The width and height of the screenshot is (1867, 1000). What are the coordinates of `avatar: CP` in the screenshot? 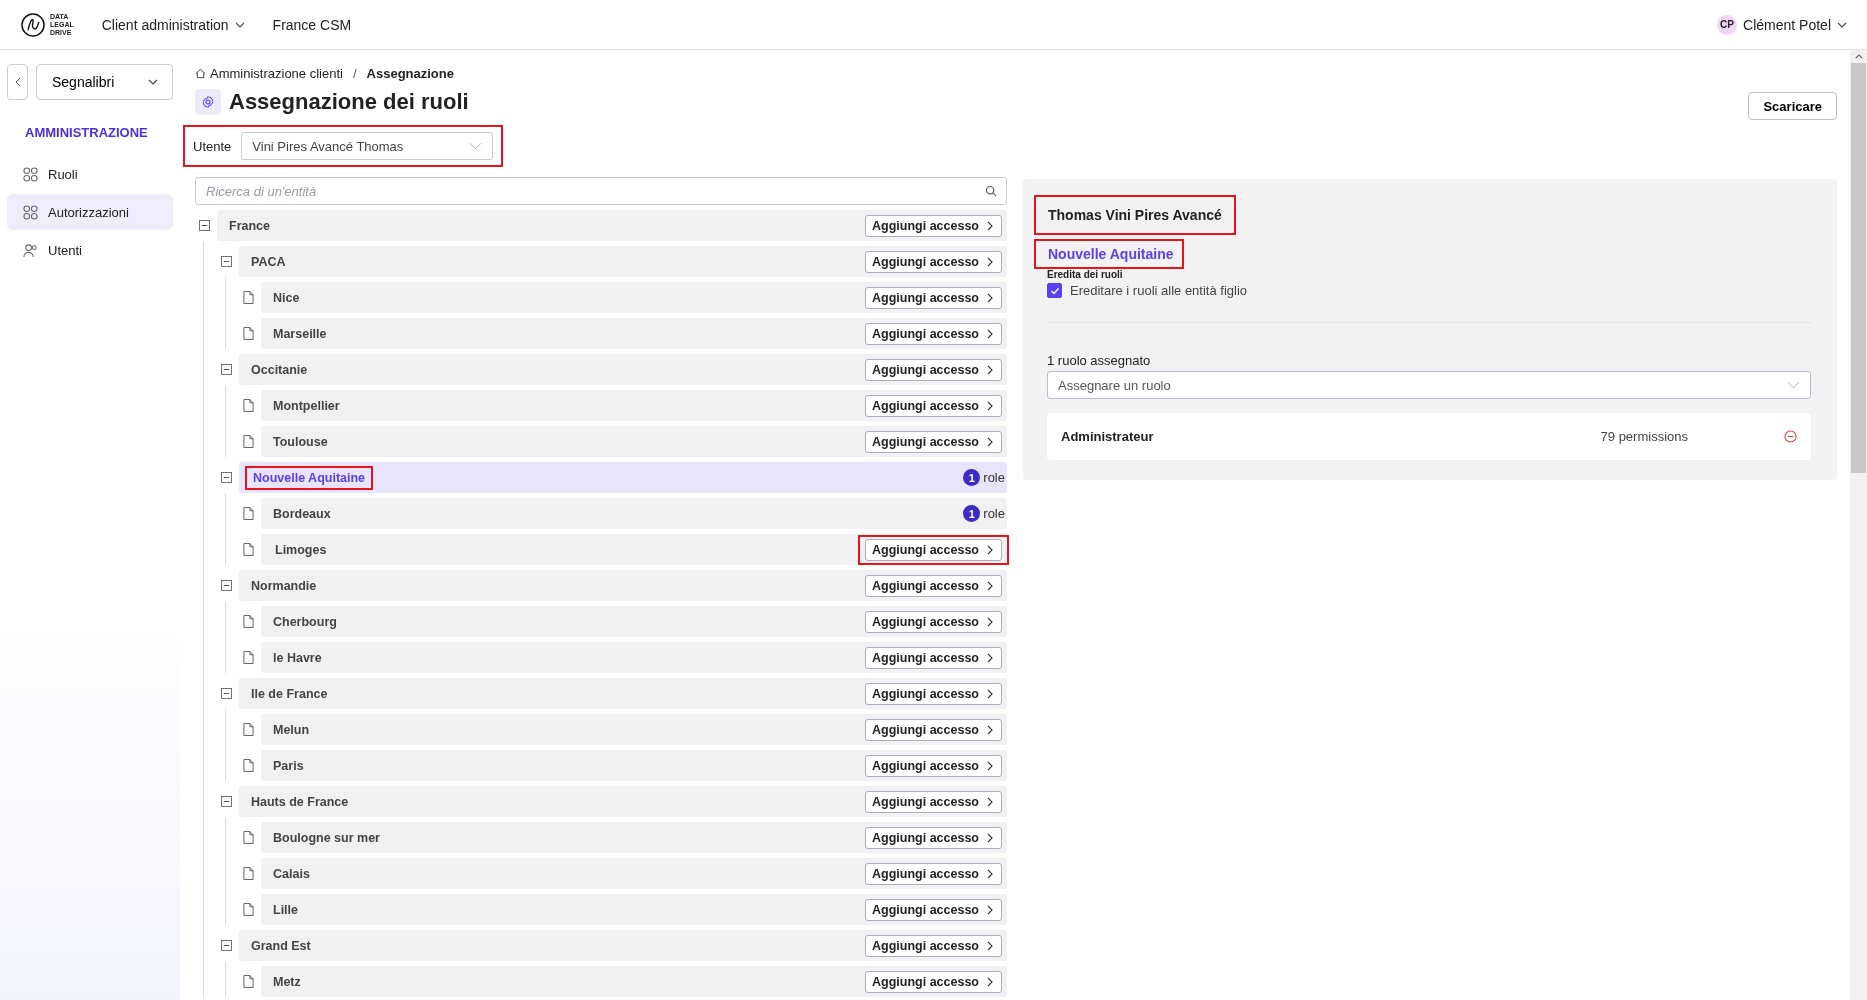 It's located at (1727, 24).